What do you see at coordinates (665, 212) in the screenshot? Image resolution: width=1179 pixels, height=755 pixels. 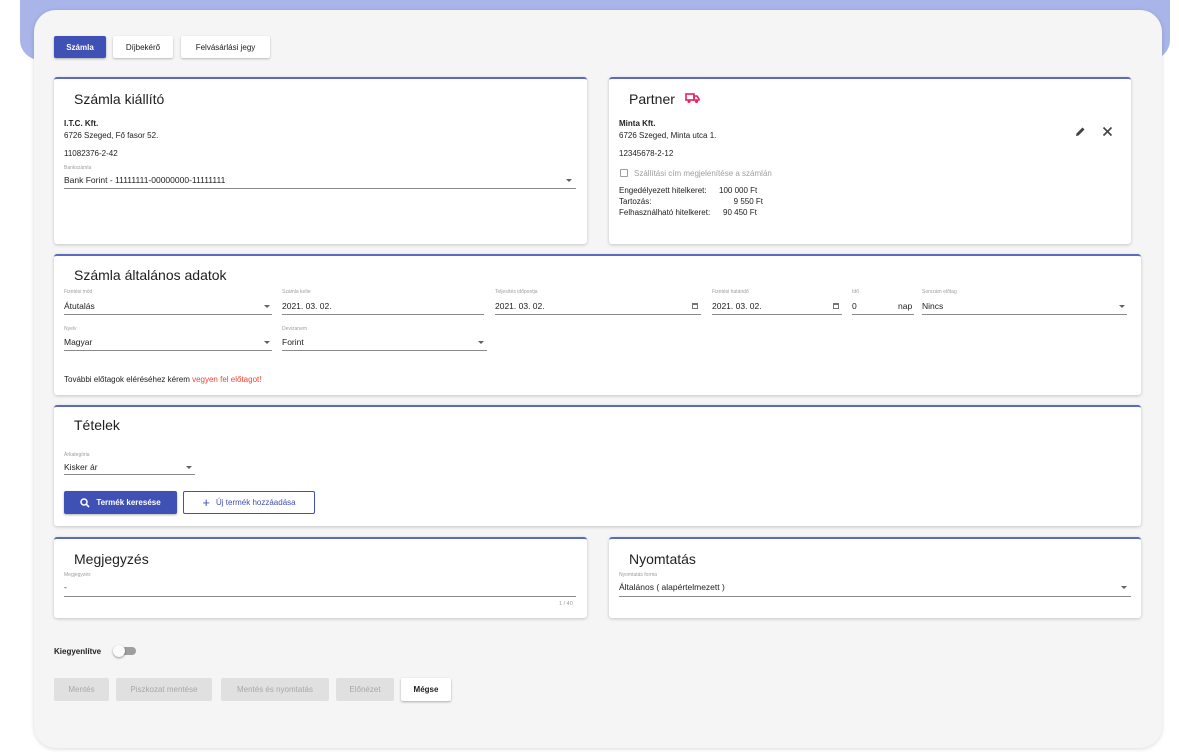 I see `available-credit-label: Felhasználható hitelkeret:` at bounding box center [665, 212].